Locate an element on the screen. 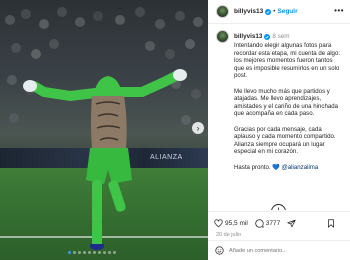 The image size is (350, 260). comment-composer is located at coordinates (279, 250).